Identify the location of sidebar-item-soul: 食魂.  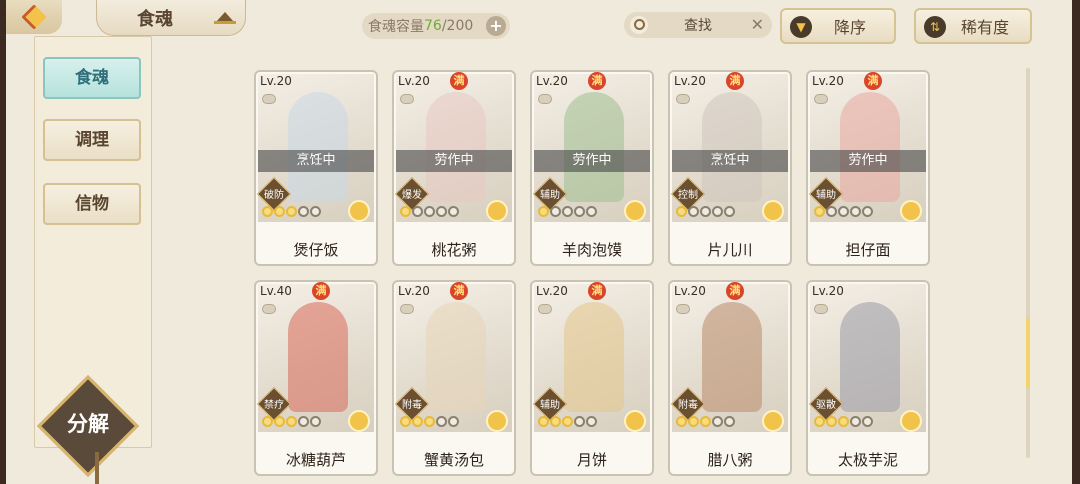
(92, 78).